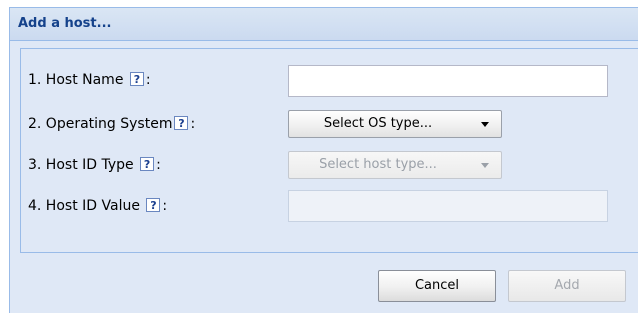  Describe the element at coordinates (485, 165) in the screenshot. I see `host-id-type-dropdown-arrow-icon` at that location.